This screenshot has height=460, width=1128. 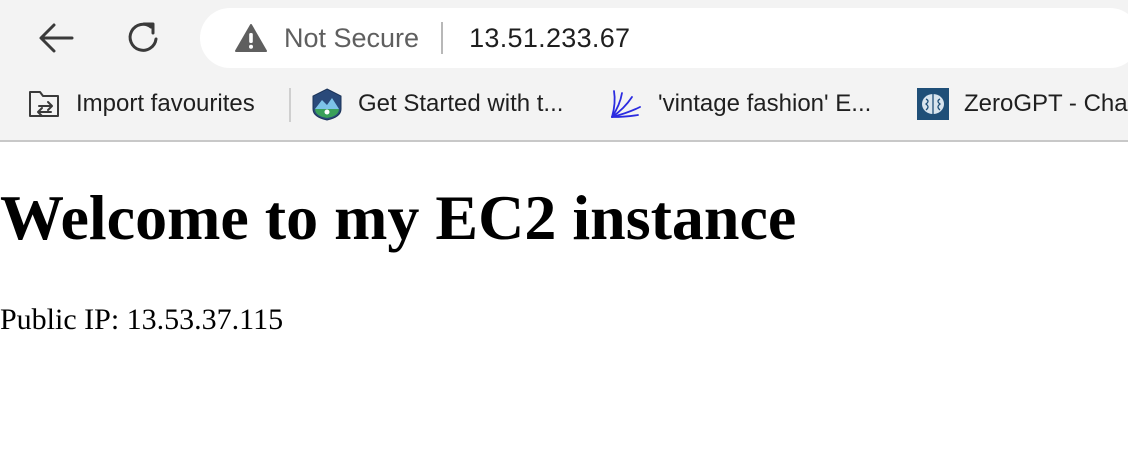 I want to click on zerogpt-brain-icon, so click(x=933, y=104).